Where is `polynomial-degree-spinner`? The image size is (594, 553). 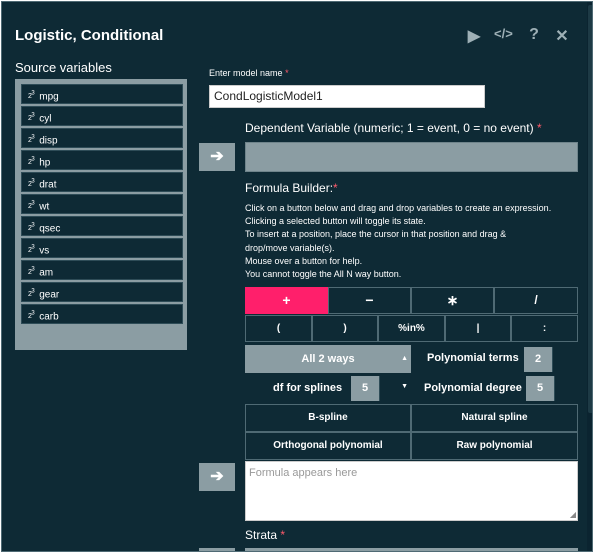
polynomial-degree-spinner is located at coordinates (560, 388).